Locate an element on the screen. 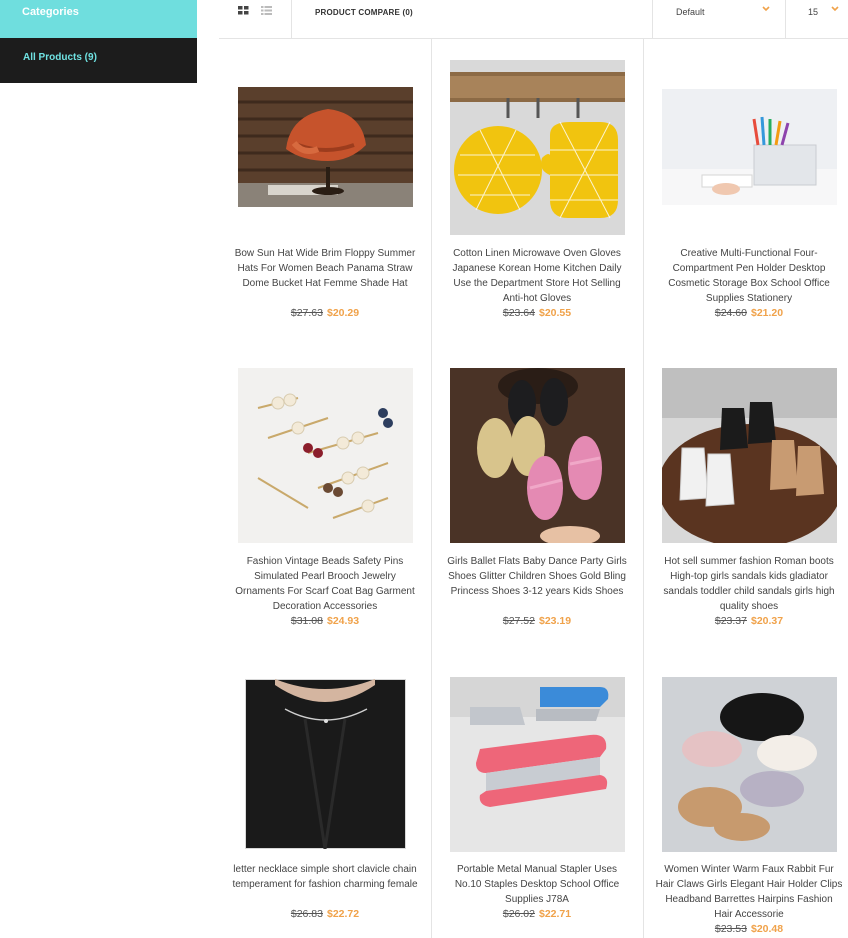 Image resolution: width=848 pixels, height=938 pixels. stapler-photo is located at coordinates (537, 764).